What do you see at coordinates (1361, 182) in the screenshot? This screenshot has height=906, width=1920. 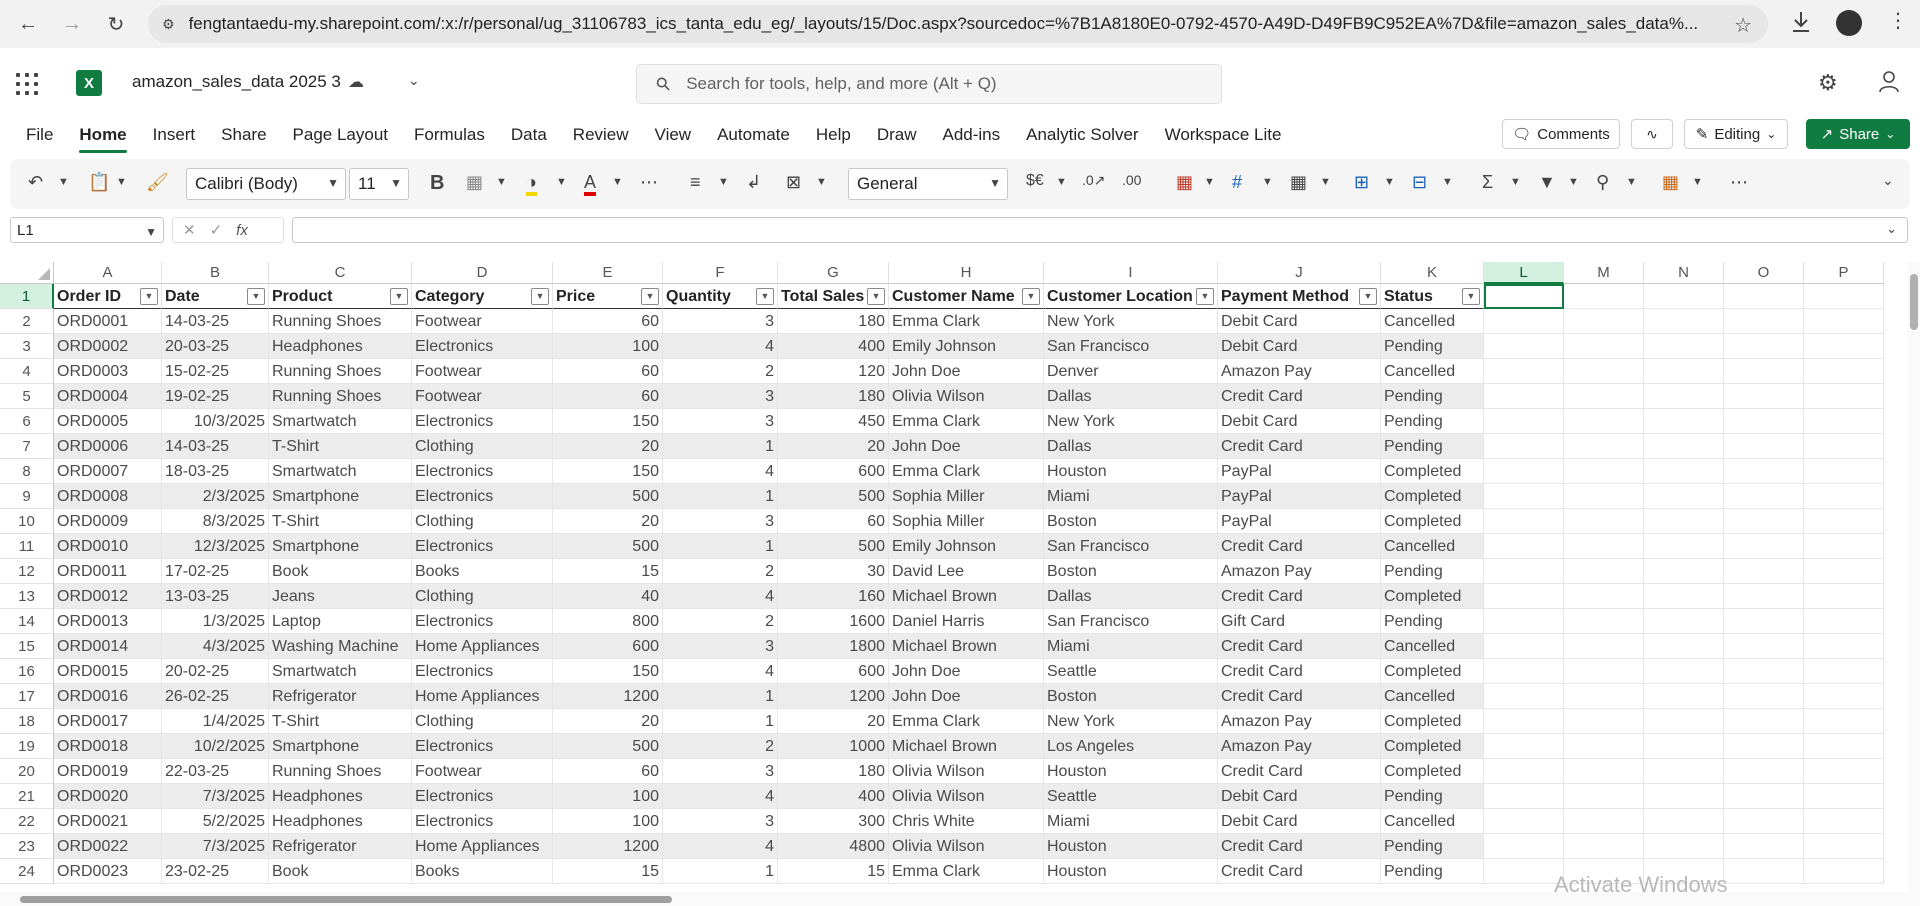 I see `insert-cells-icon: ⊞` at bounding box center [1361, 182].